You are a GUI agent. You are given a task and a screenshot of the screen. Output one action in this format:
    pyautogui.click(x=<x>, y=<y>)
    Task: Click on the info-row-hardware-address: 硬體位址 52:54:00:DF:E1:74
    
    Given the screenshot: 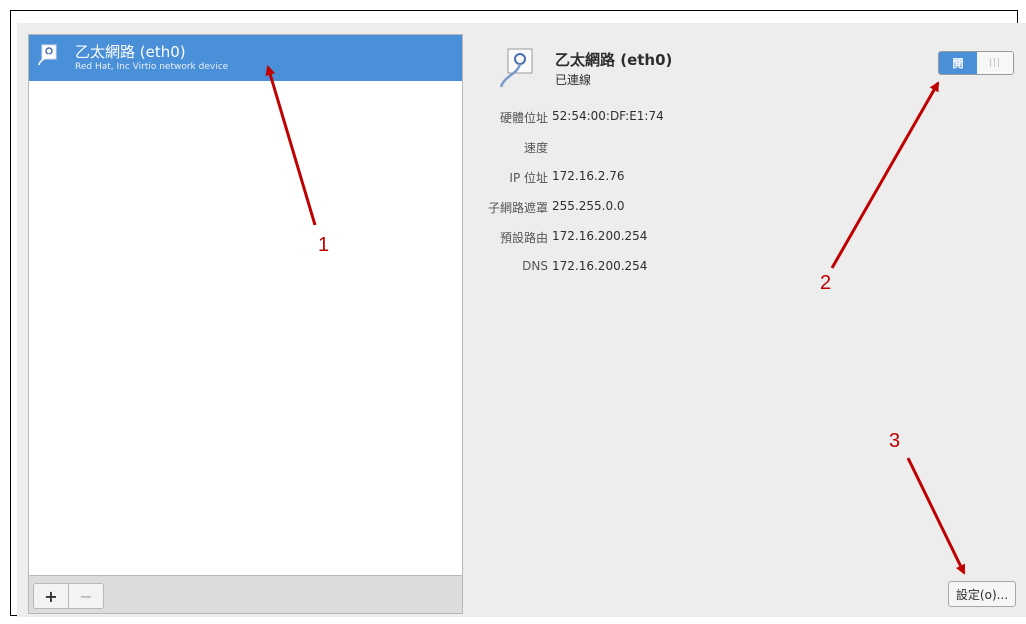 What is the action you would take?
    pyautogui.click(x=582, y=117)
    